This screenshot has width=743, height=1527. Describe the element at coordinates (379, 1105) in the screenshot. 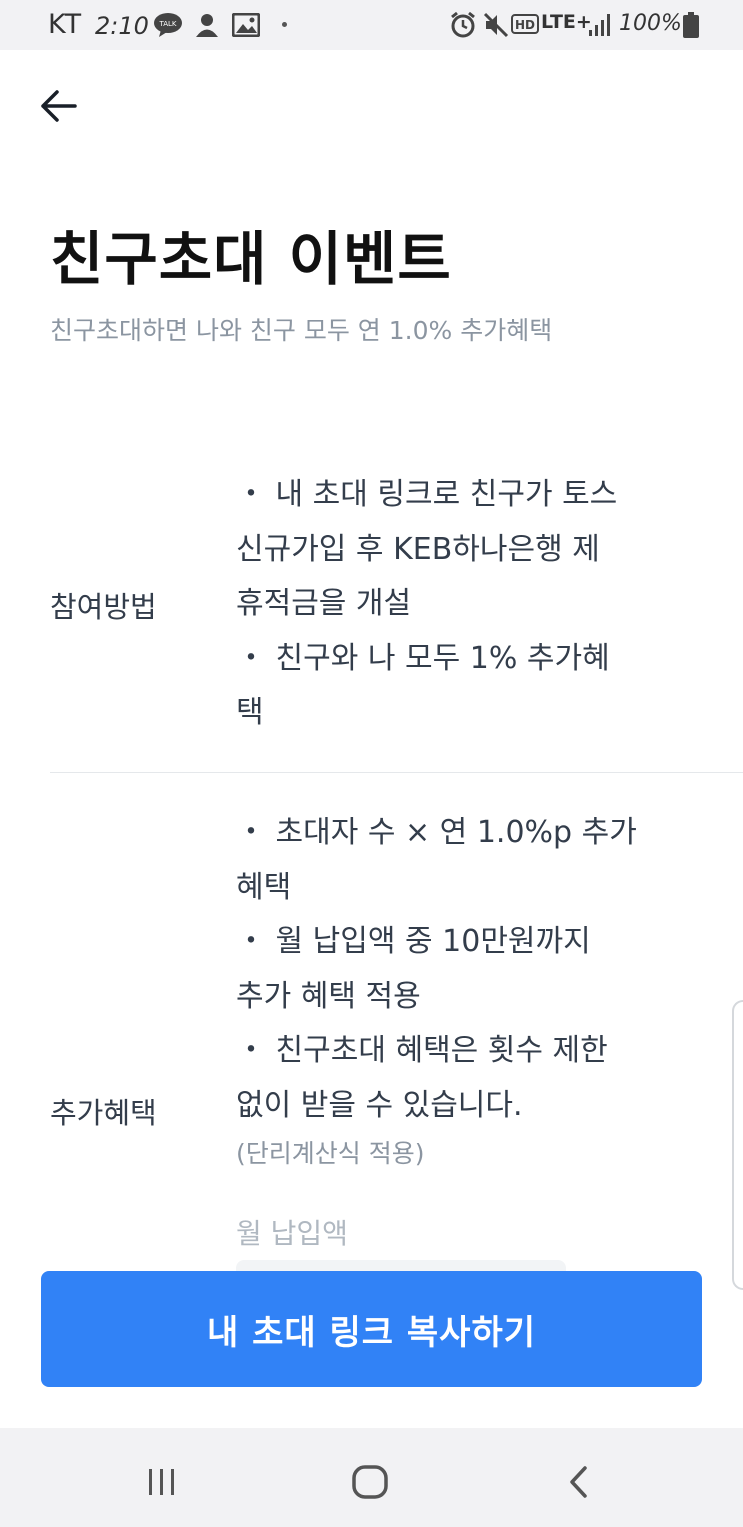

I see `content-line: 없이 받을 수 있습니다.` at that location.